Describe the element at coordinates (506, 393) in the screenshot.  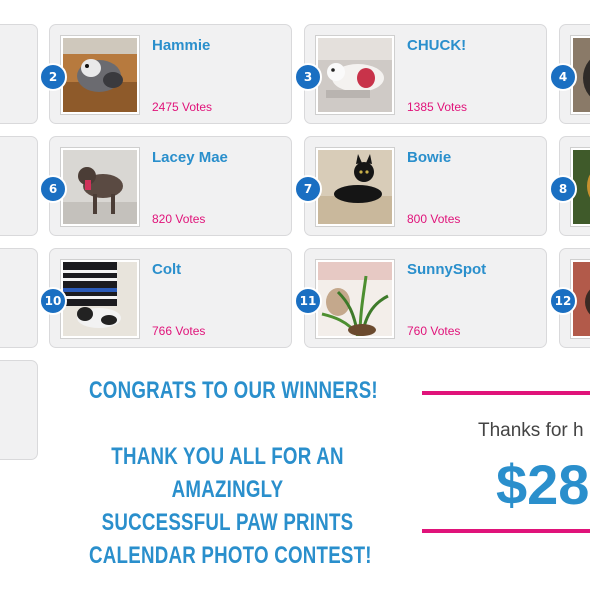
I see `pink-divider-top` at that location.